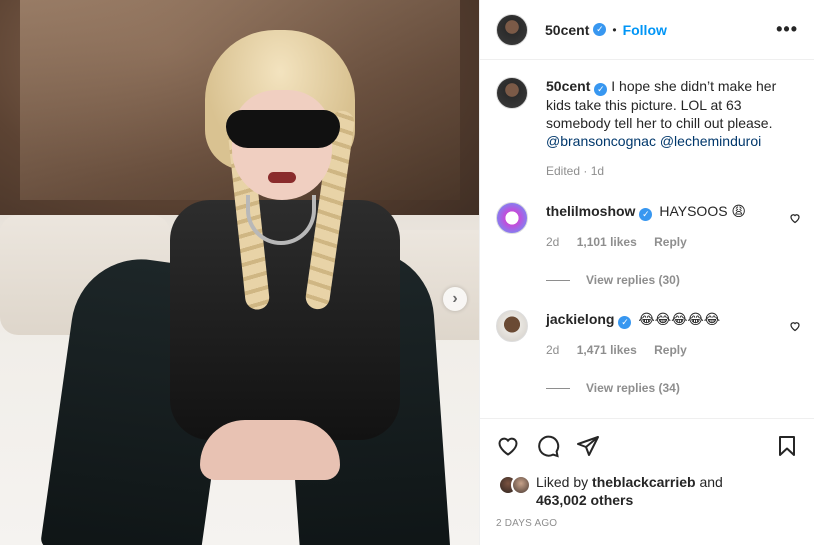 The height and width of the screenshot is (545, 814). What do you see at coordinates (548, 446) in the screenshot?
I see `comment-icon` at bounding box center [548, 446].